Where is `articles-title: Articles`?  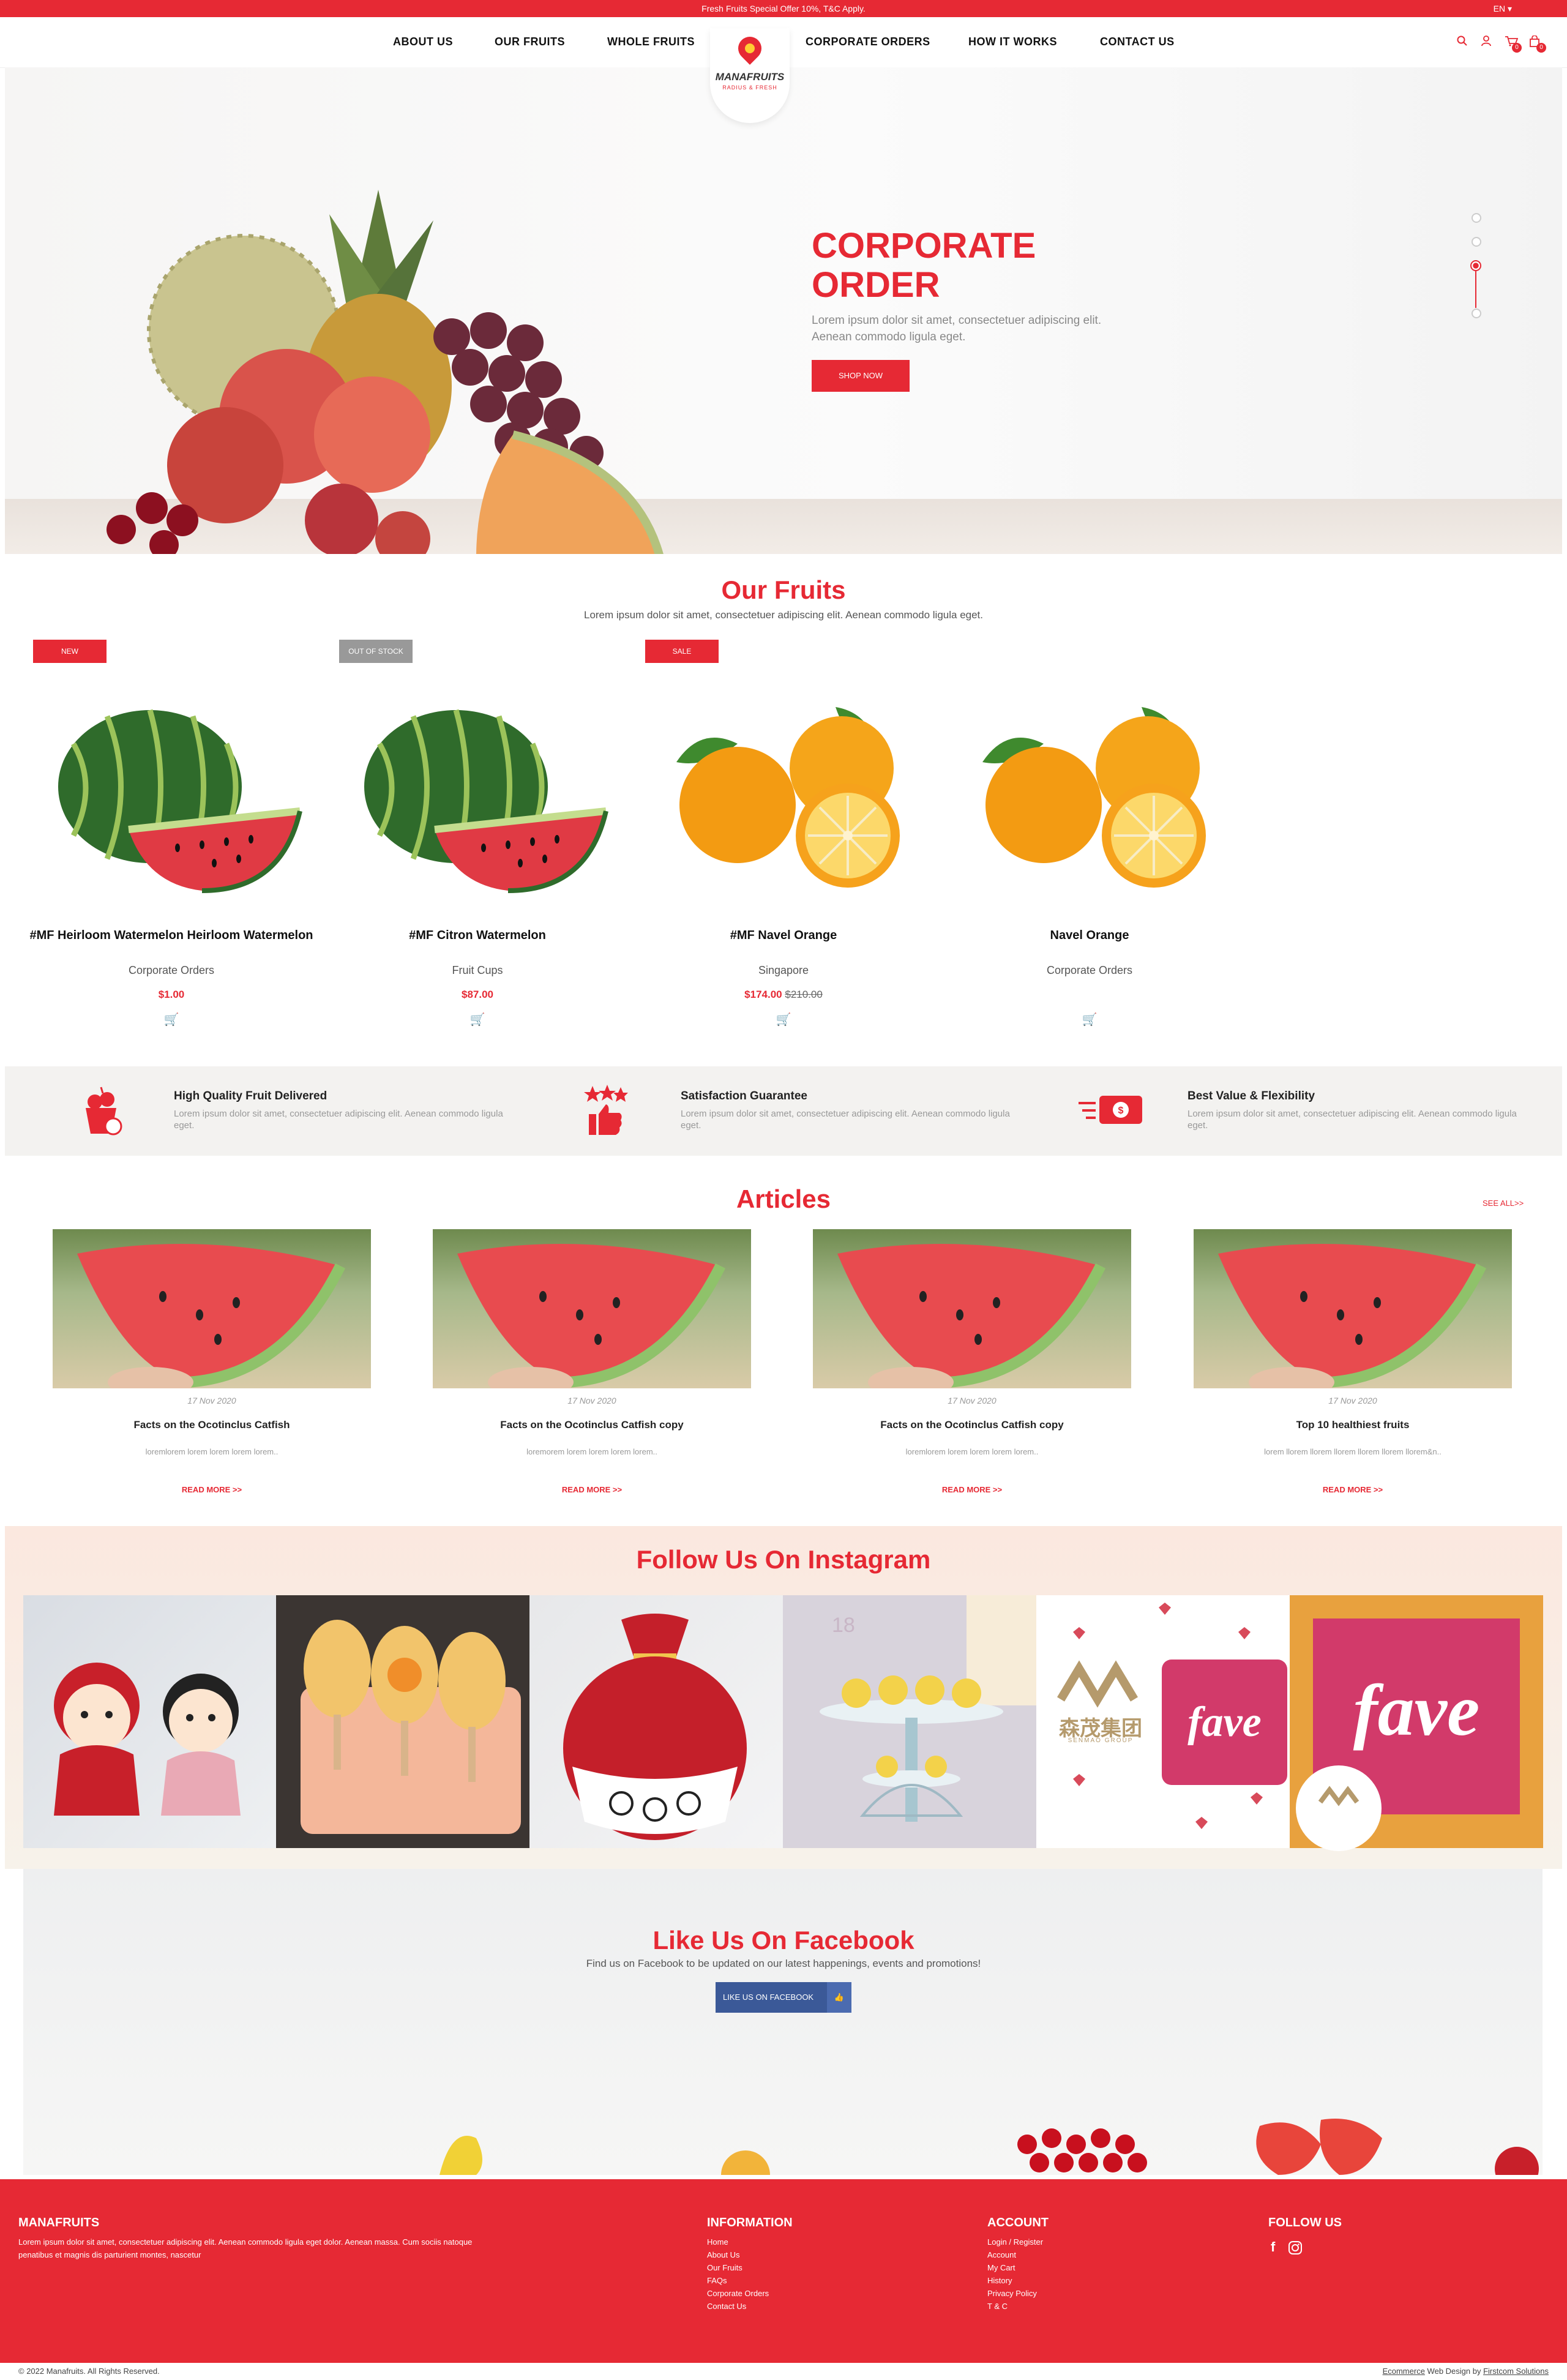
articles-title: Articles is located at coordinates (783, 1198).